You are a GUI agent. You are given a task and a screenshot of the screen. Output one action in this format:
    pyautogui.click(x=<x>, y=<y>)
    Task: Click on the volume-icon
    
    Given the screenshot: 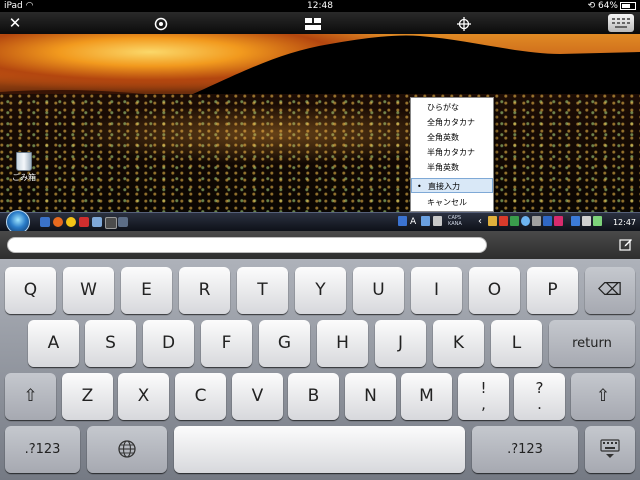 What is the action you would take?
    pyautogui.click(x=586, y=221)
    